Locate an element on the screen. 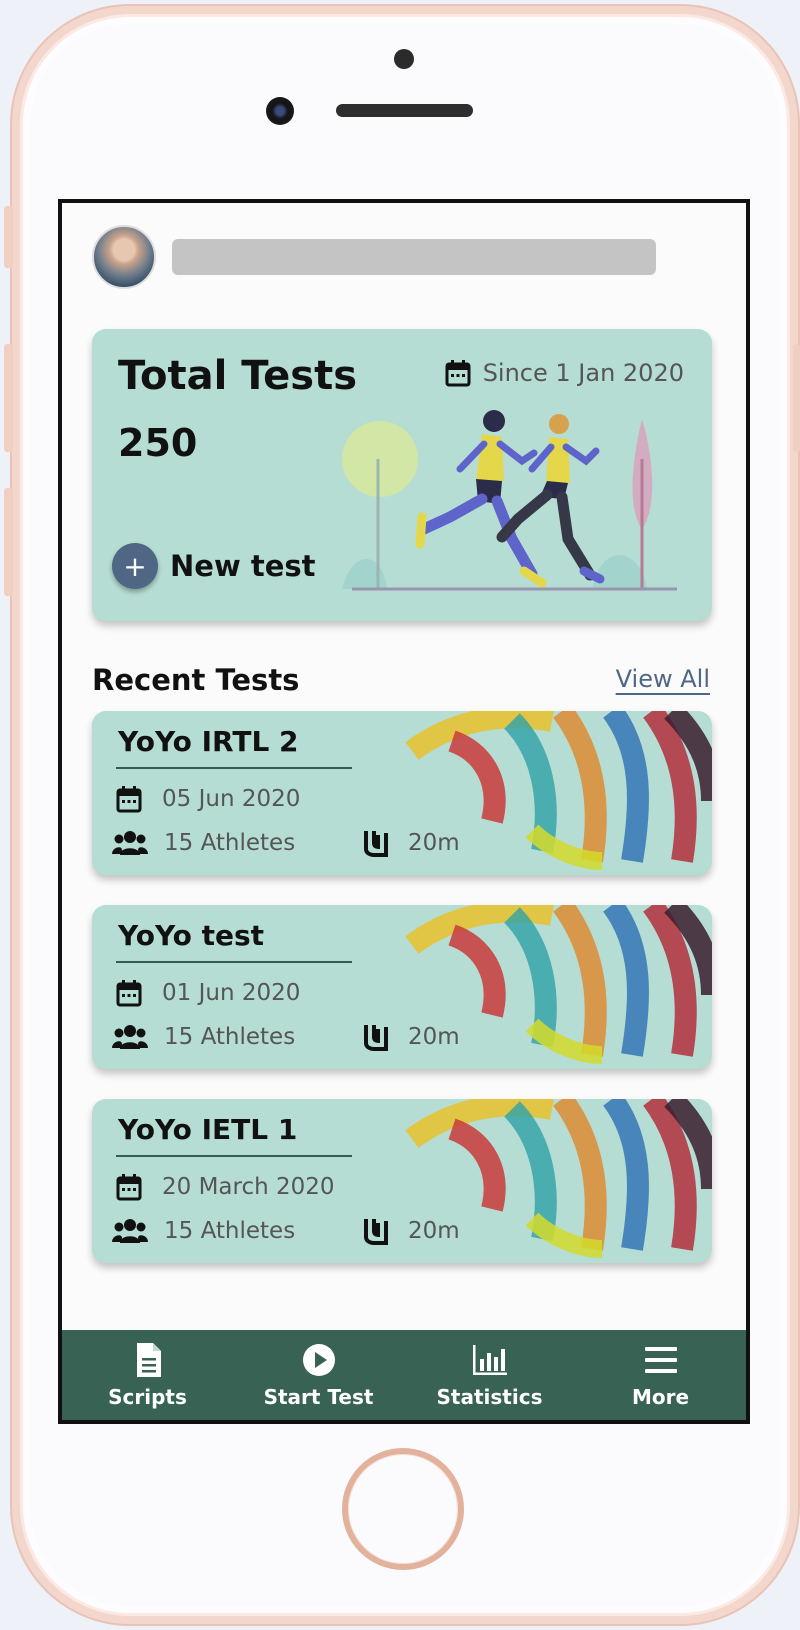 This screenshot has height=1630, width=800. test-name: YoYo IETL 1 is located at coordinates (208, 1129).